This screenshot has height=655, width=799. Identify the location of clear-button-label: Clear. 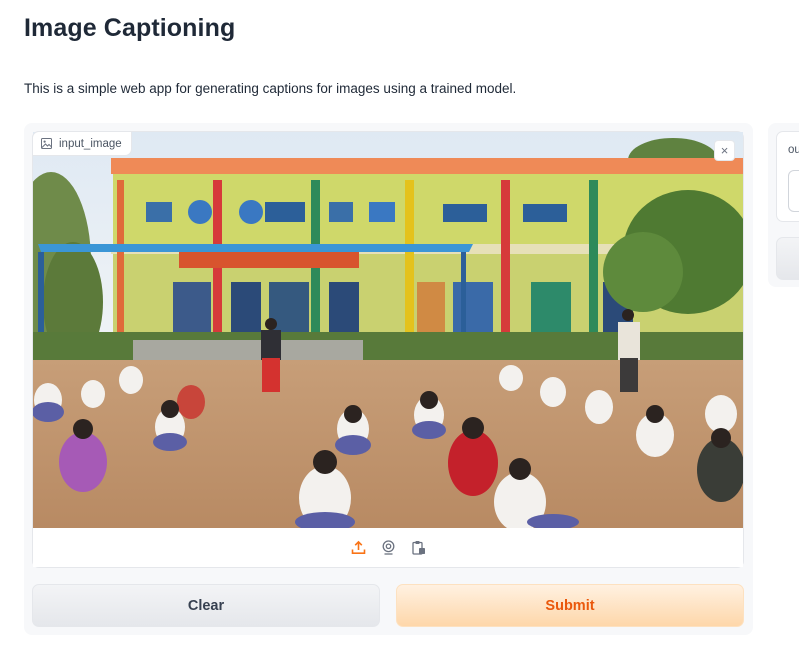
(206, 605).